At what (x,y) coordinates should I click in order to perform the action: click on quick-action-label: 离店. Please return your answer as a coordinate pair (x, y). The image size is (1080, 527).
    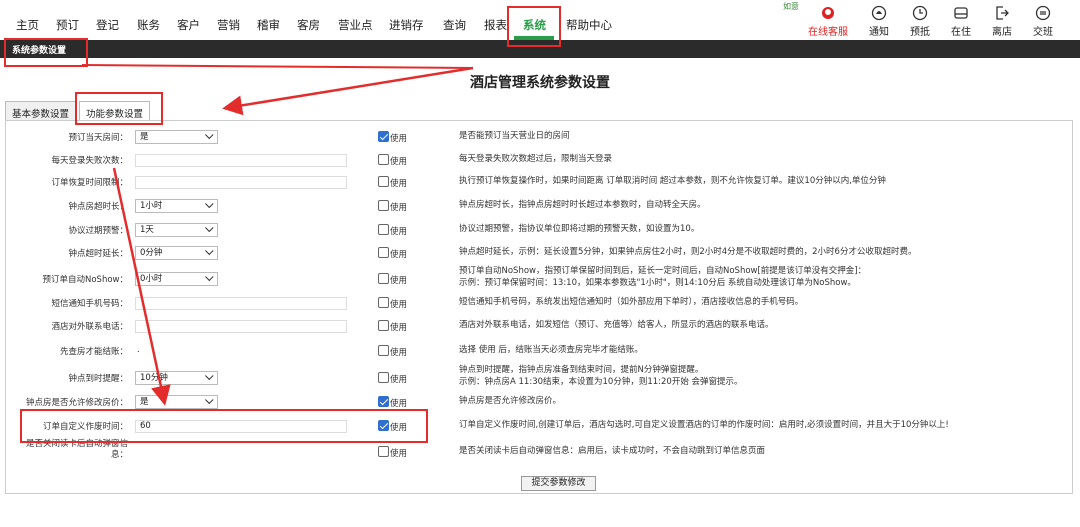
    Looking at the image, I should click on (1002, 32).